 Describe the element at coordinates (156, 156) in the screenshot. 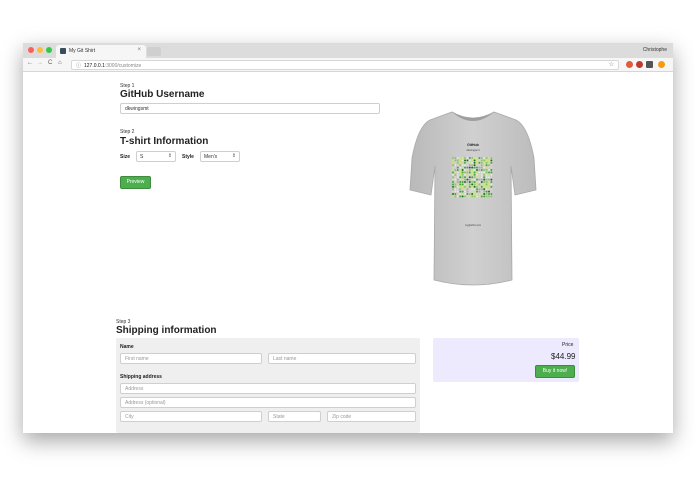

I see `size-select: S ⇕` at that location.